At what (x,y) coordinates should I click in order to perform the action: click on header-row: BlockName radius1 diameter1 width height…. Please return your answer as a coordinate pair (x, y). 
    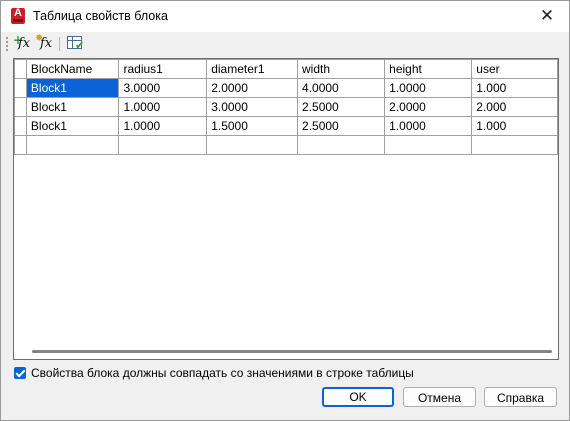
    Looking at the image, I should click on (286, 69).